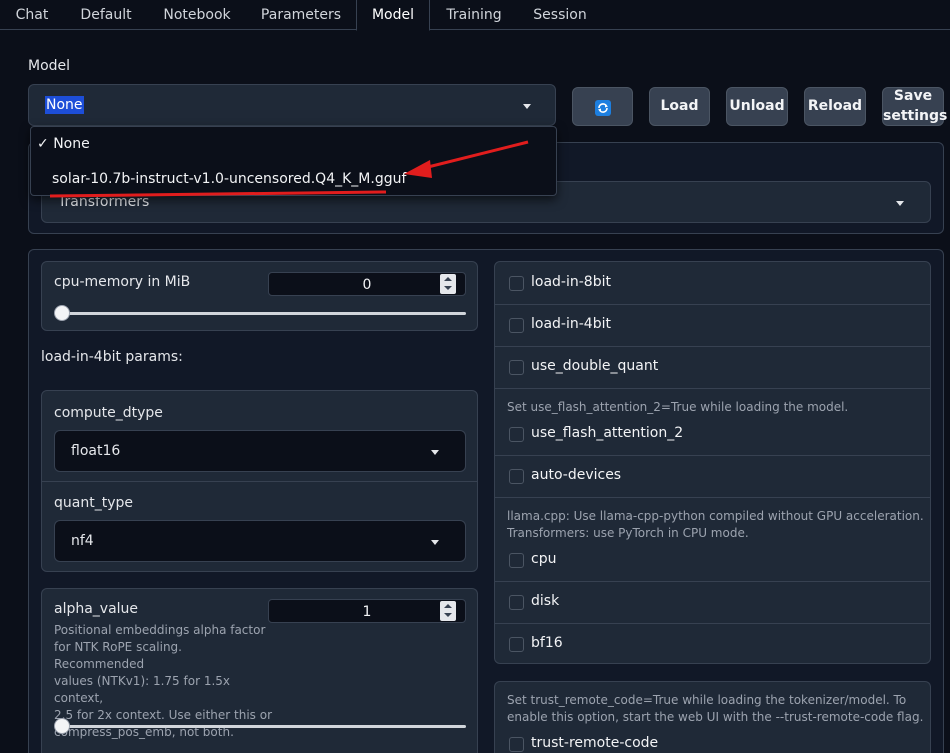 The height and width of the screenshot is (753, 950). What do you see at coordinates (218, 194) in the screenshot?
I see `annotation-underline` at bounding box center [218, 194].